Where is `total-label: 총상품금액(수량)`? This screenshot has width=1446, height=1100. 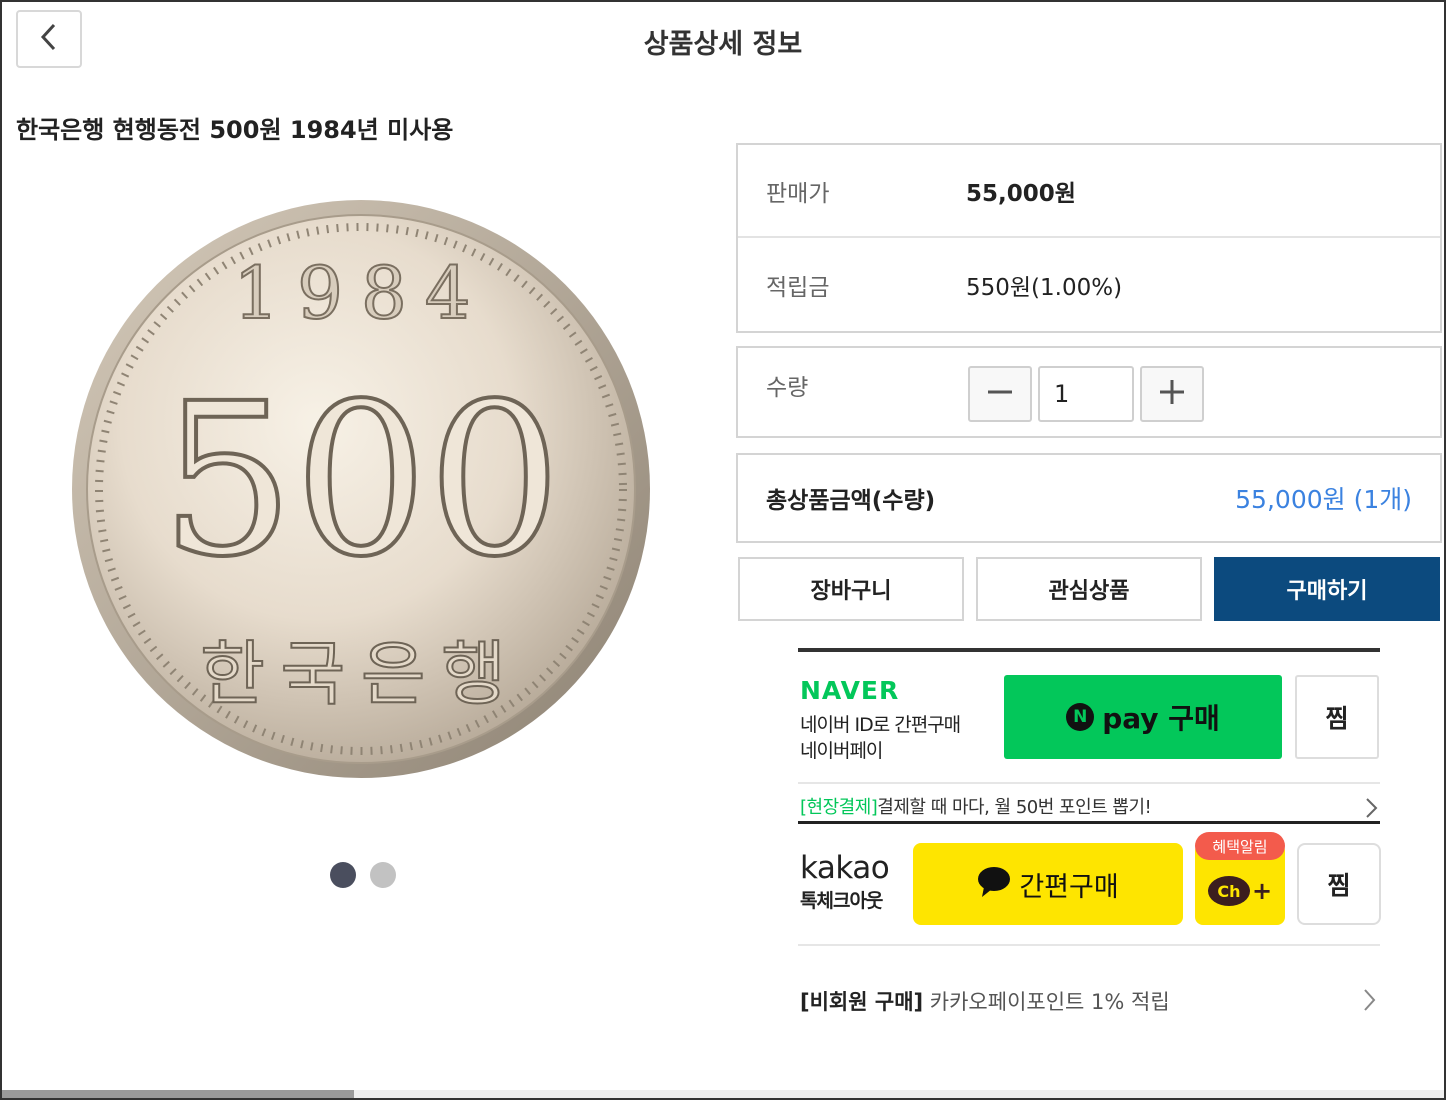 total-label: 총상품금액(수량) is located at coordinates (851, 501).